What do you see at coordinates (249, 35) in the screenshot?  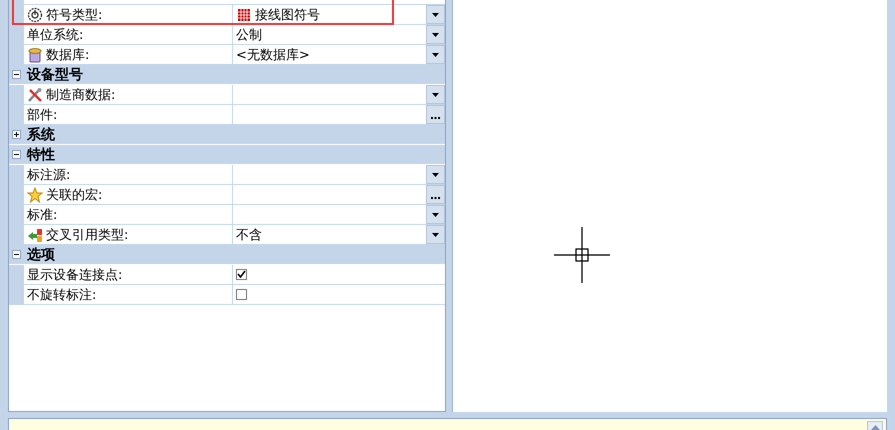 I see `property-value: 公制` at bounding box center [249, 35].